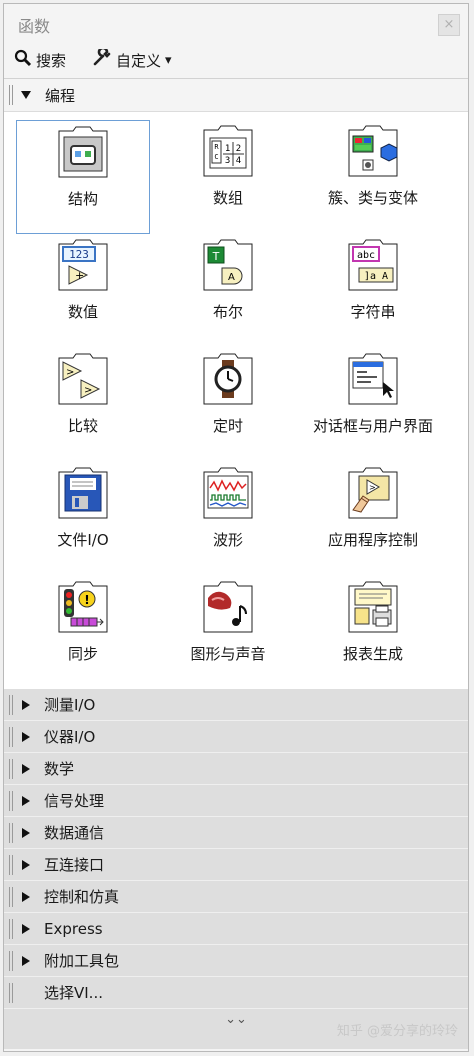  I want to click on palette-item-label: 数组, so click(227, 198).